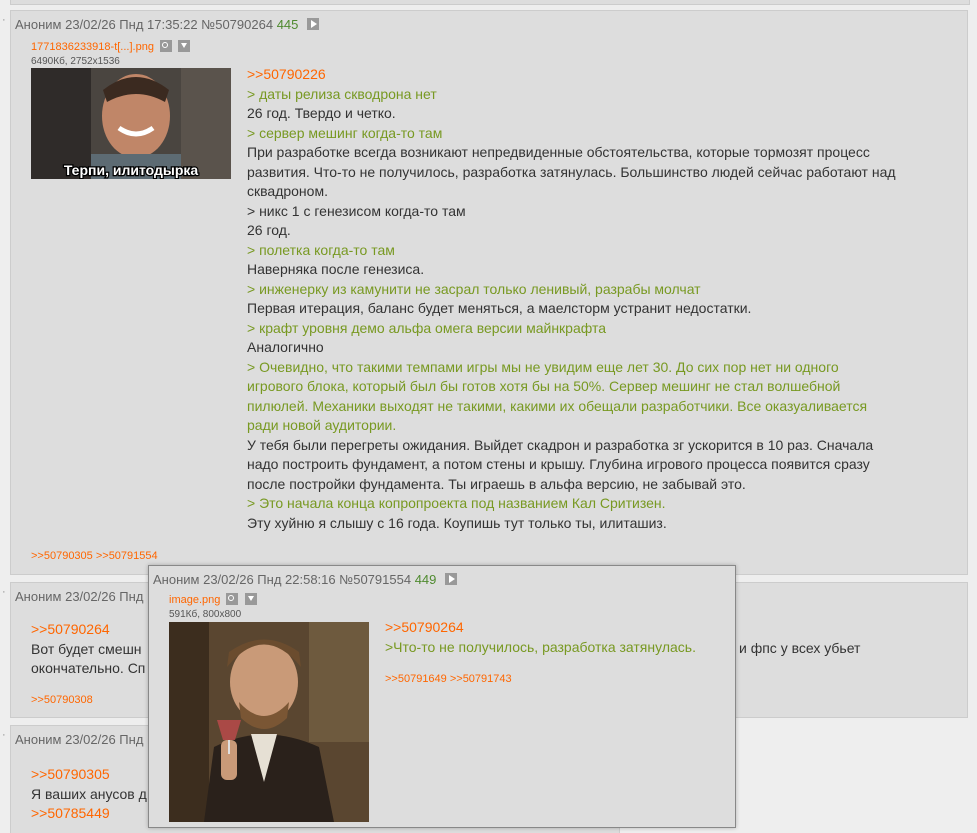 The width and height of the screenshot is (977, 833). I want to click on file-info: 1771836233918-t[...].png, so click(111, 46).